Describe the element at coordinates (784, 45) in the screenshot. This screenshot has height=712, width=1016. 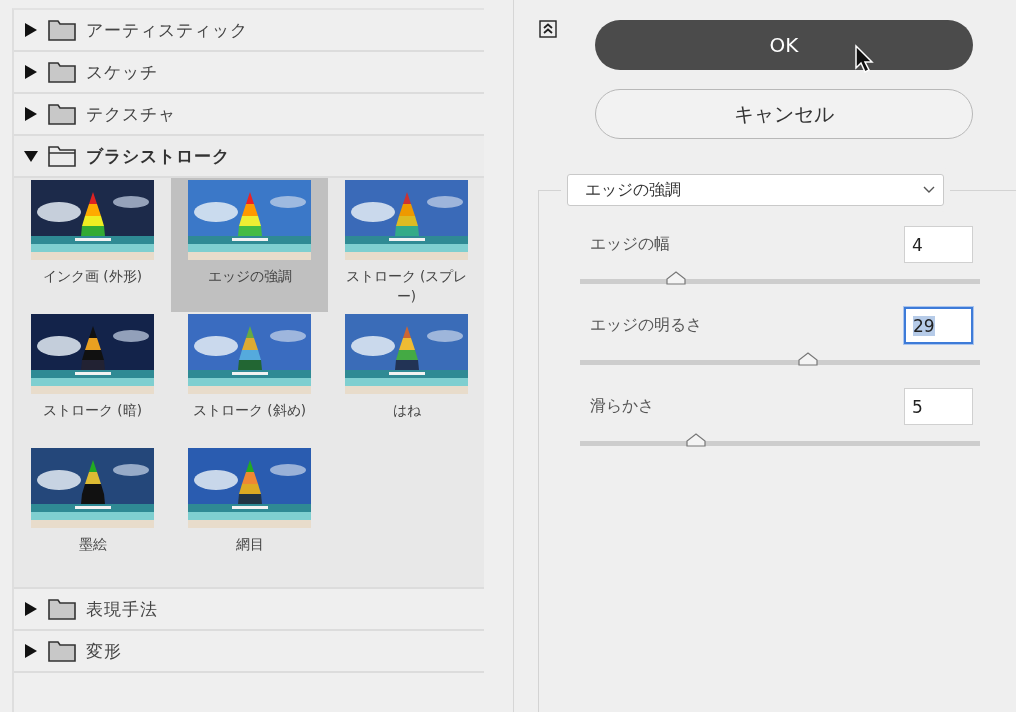
I see `ok-button: OK` at that location.